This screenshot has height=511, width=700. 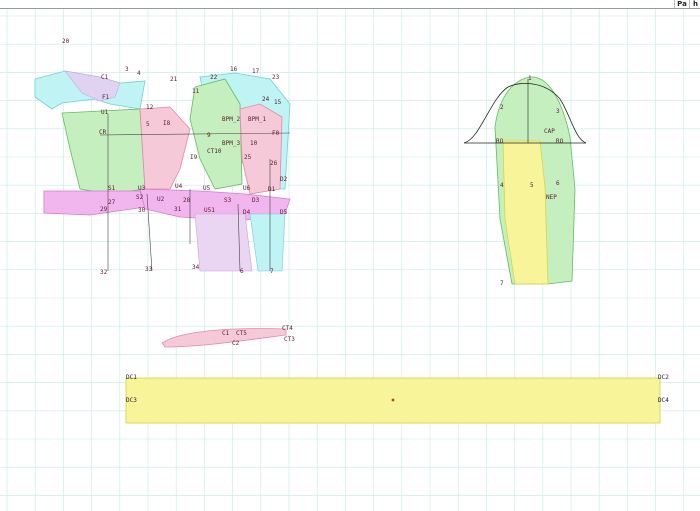 I want to click on label-11: 11, so click(x=196, y=91).